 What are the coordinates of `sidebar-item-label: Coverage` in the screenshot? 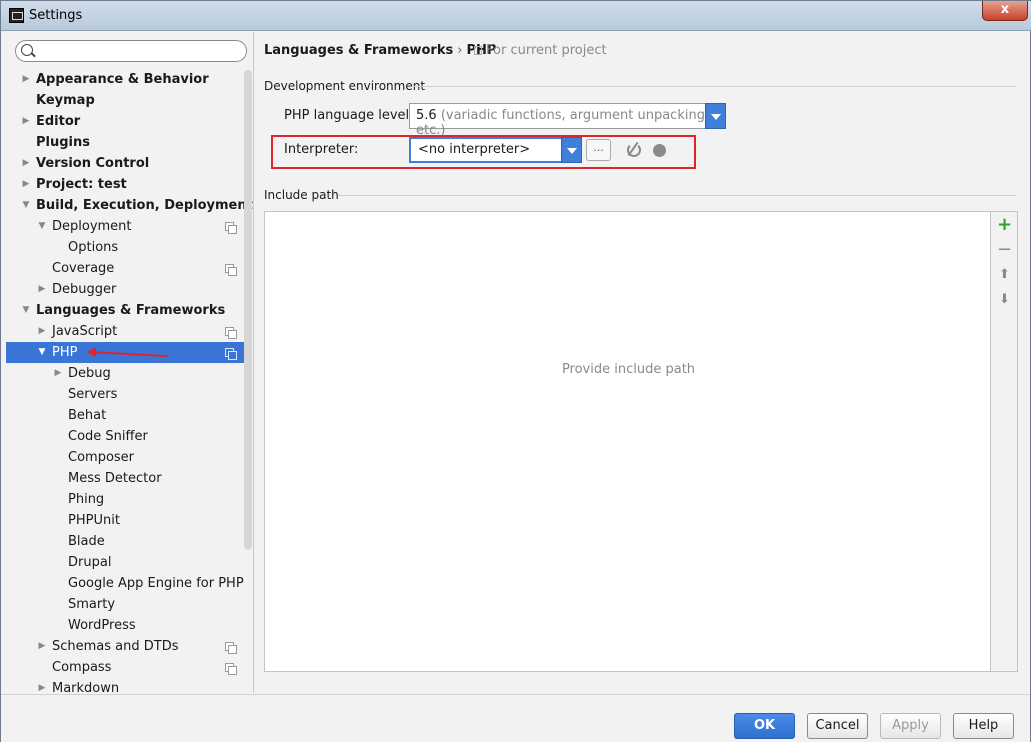 It's located at (83, 268).